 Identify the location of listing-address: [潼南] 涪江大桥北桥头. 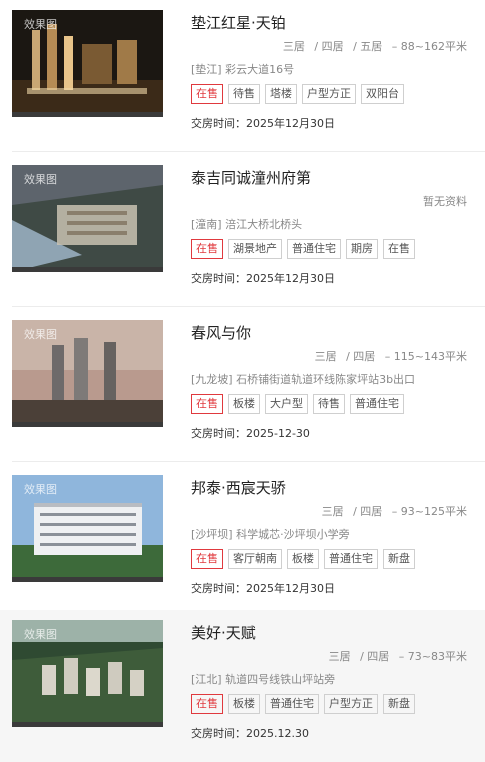
(247, 224).